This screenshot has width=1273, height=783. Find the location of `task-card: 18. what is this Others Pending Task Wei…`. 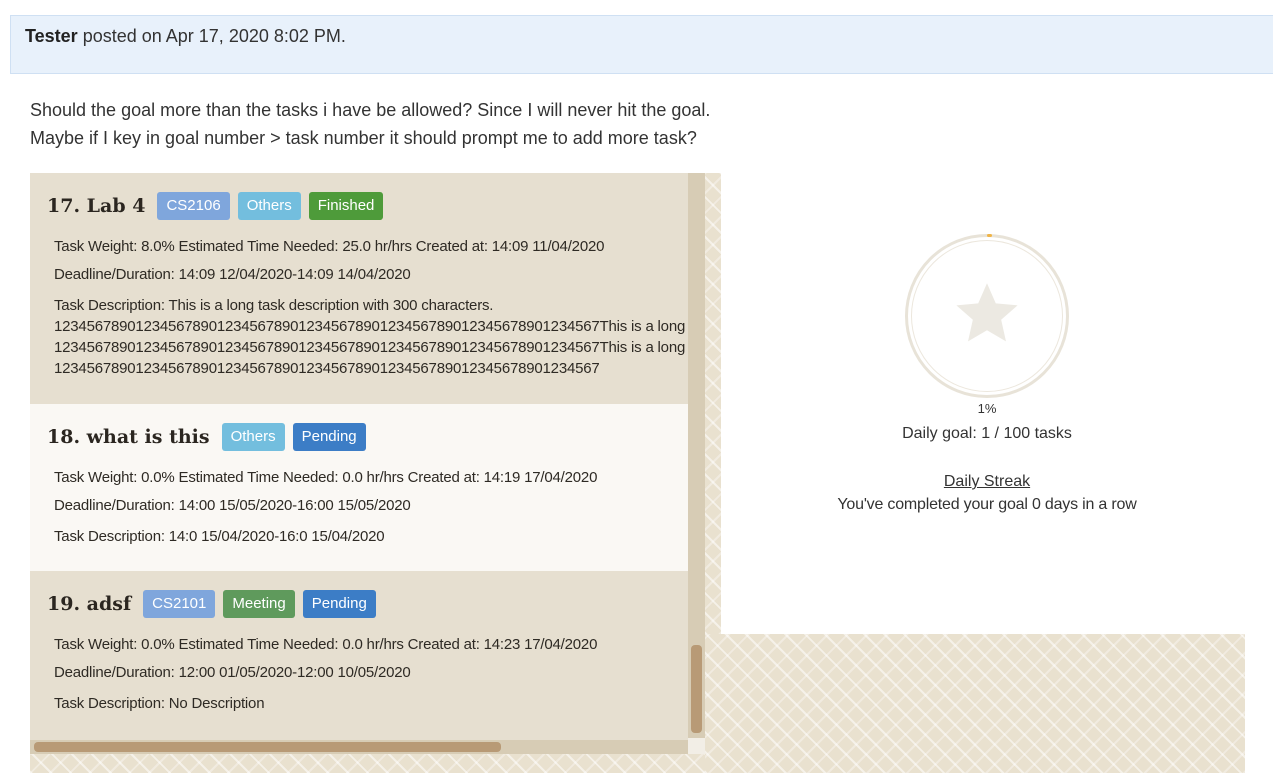

task-card: 18. what is this Others Pending Task Wei… is located at coordinates (359, 487).